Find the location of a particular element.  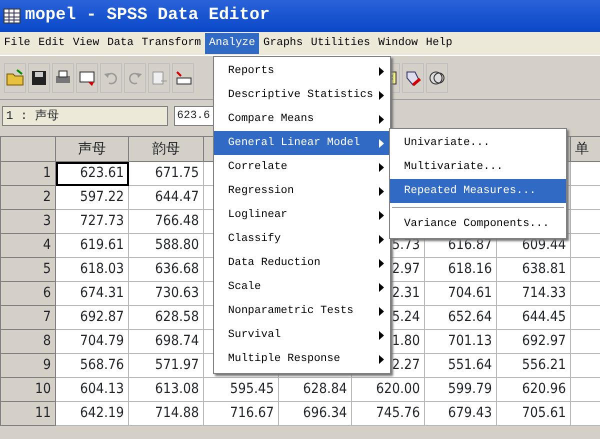

table-cell: 551.64 is located at coordinates (460, 366).